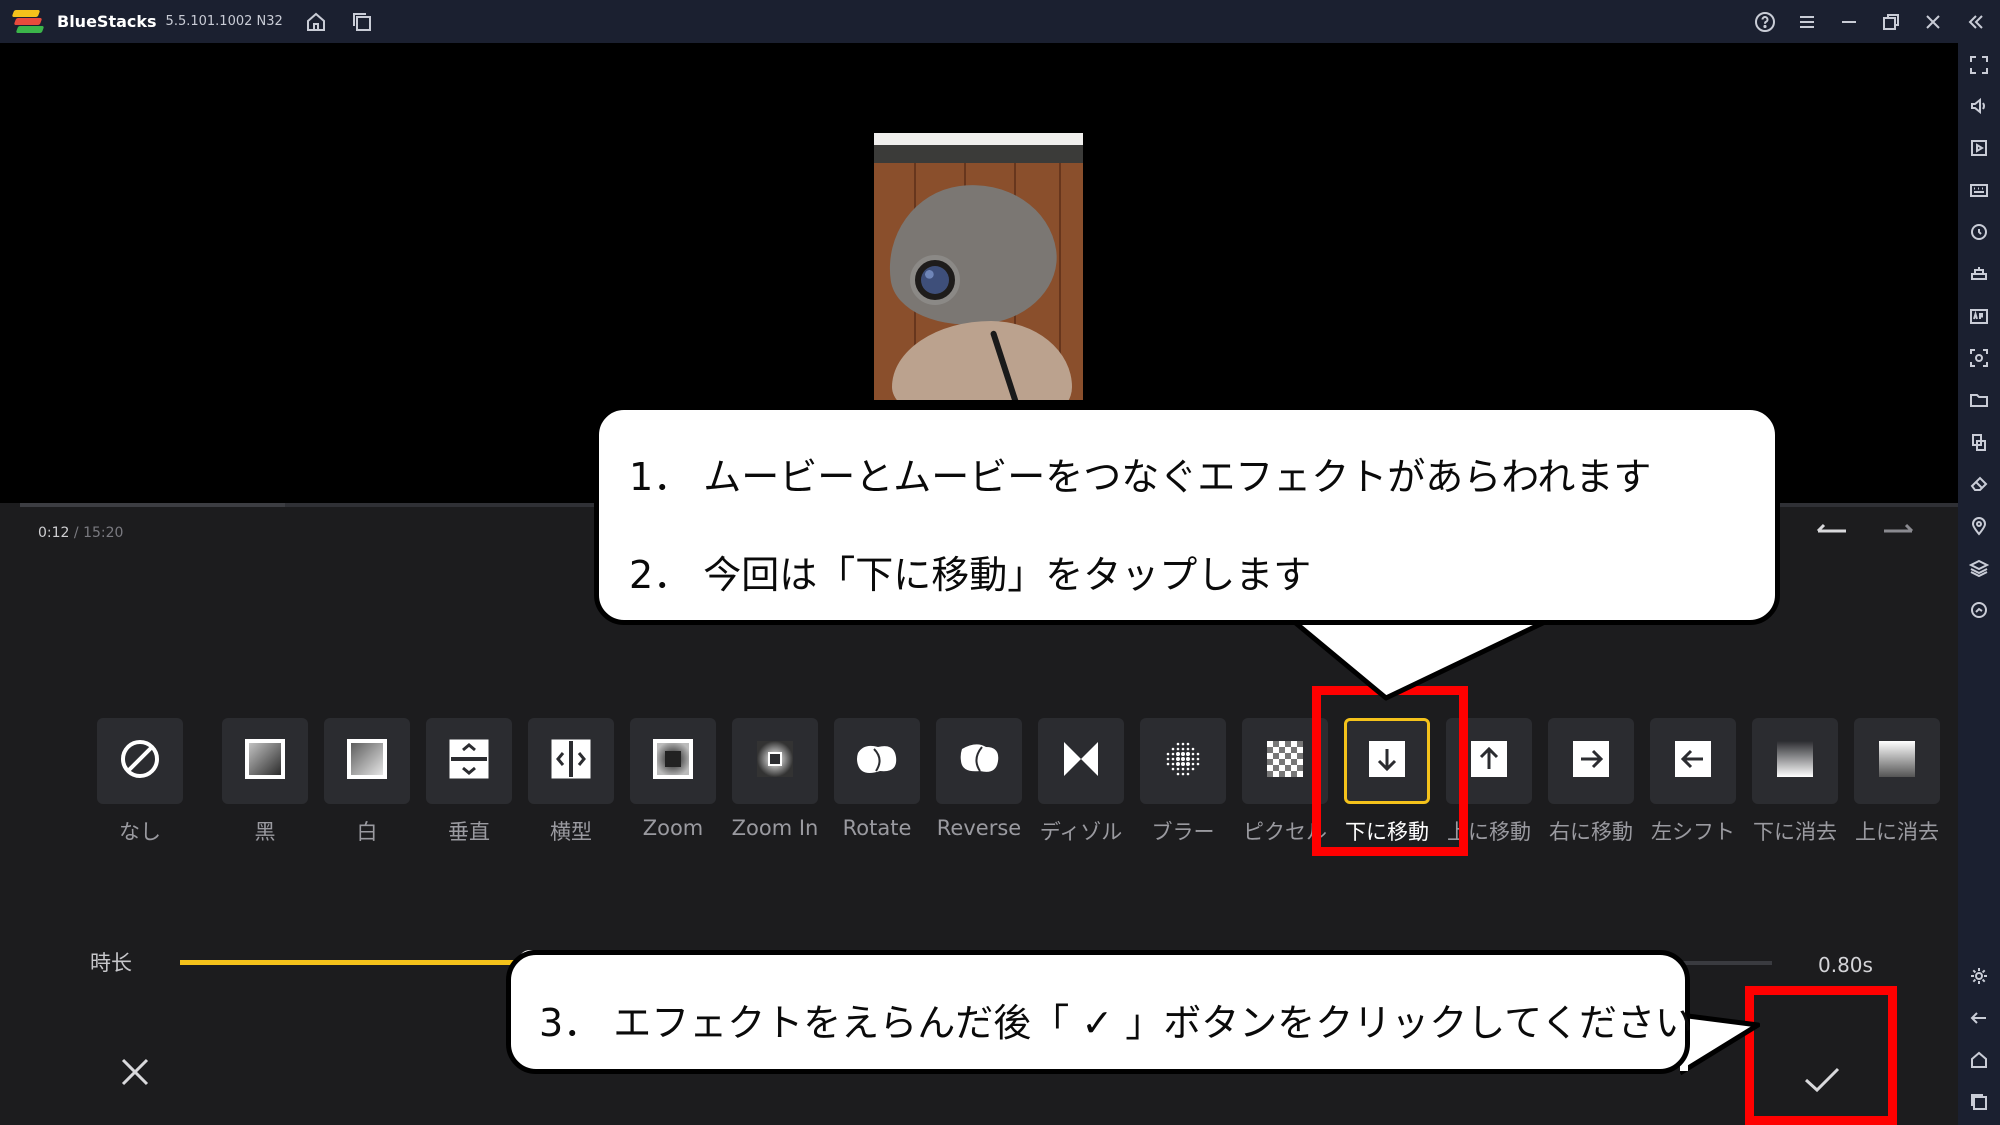  I want to click on blur-icon, so click(1183, 761).